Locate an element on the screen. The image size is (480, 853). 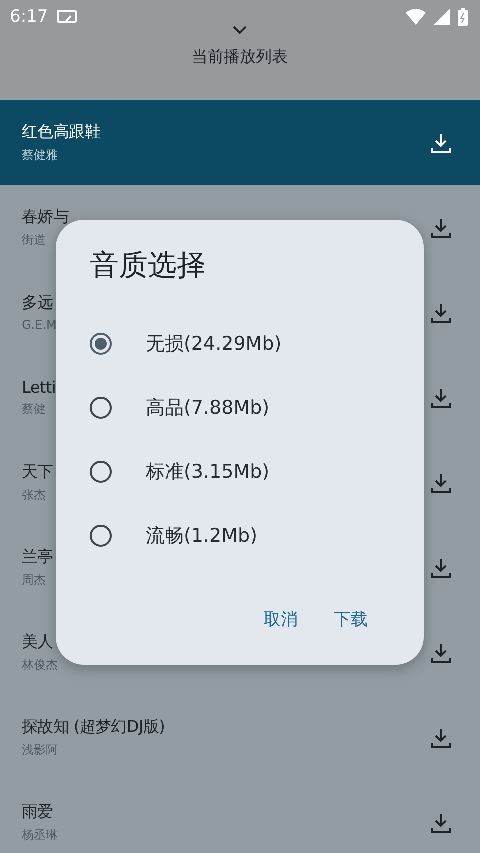
dialog-title: 音质选择 is located at coordinates (148, 265).